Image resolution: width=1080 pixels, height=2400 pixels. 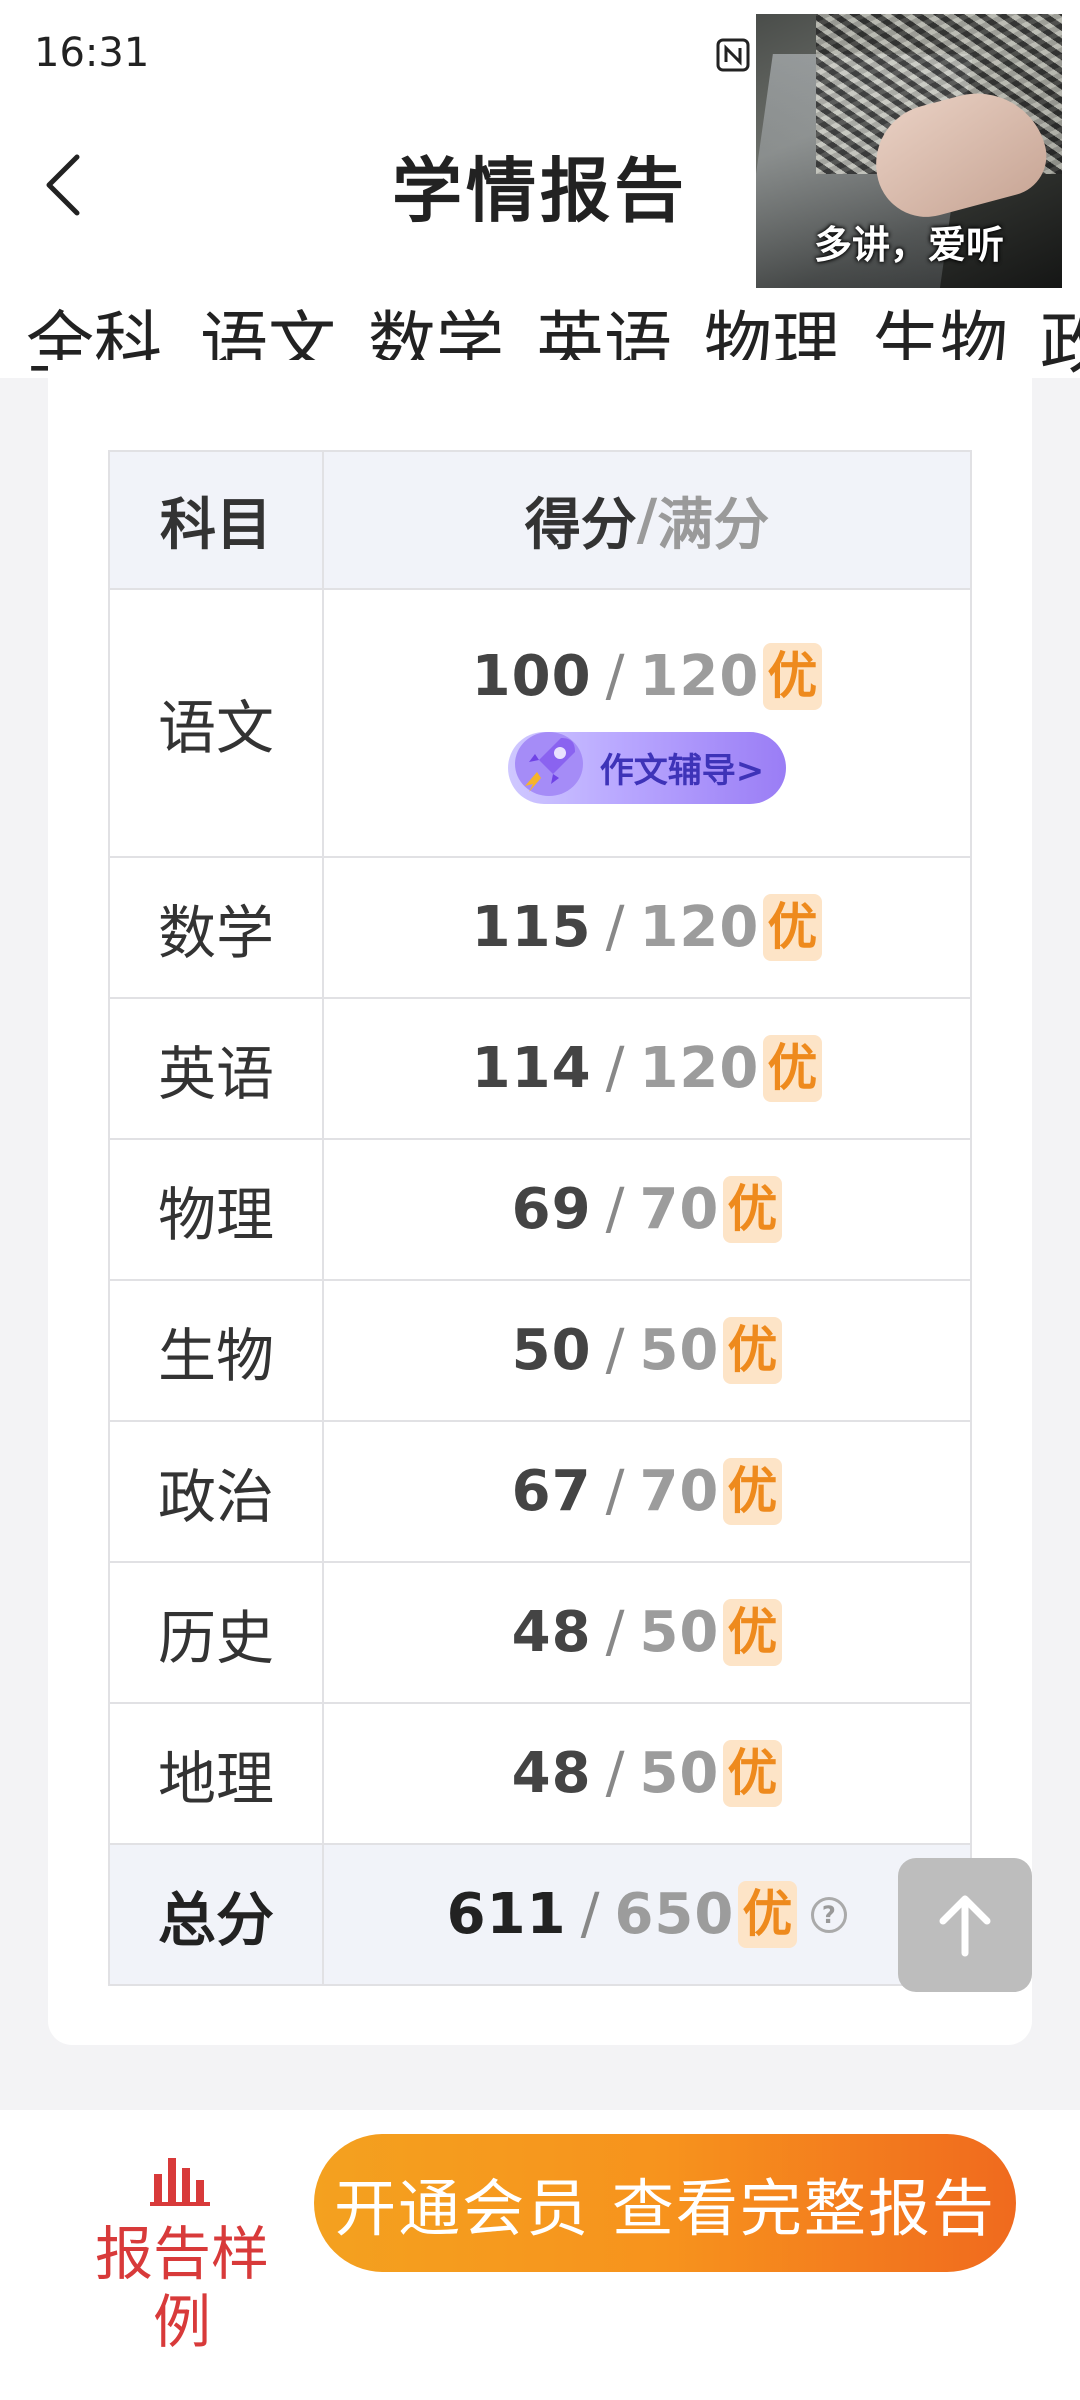 I want to click on score-value: 67, so click(x=551, y=1491).